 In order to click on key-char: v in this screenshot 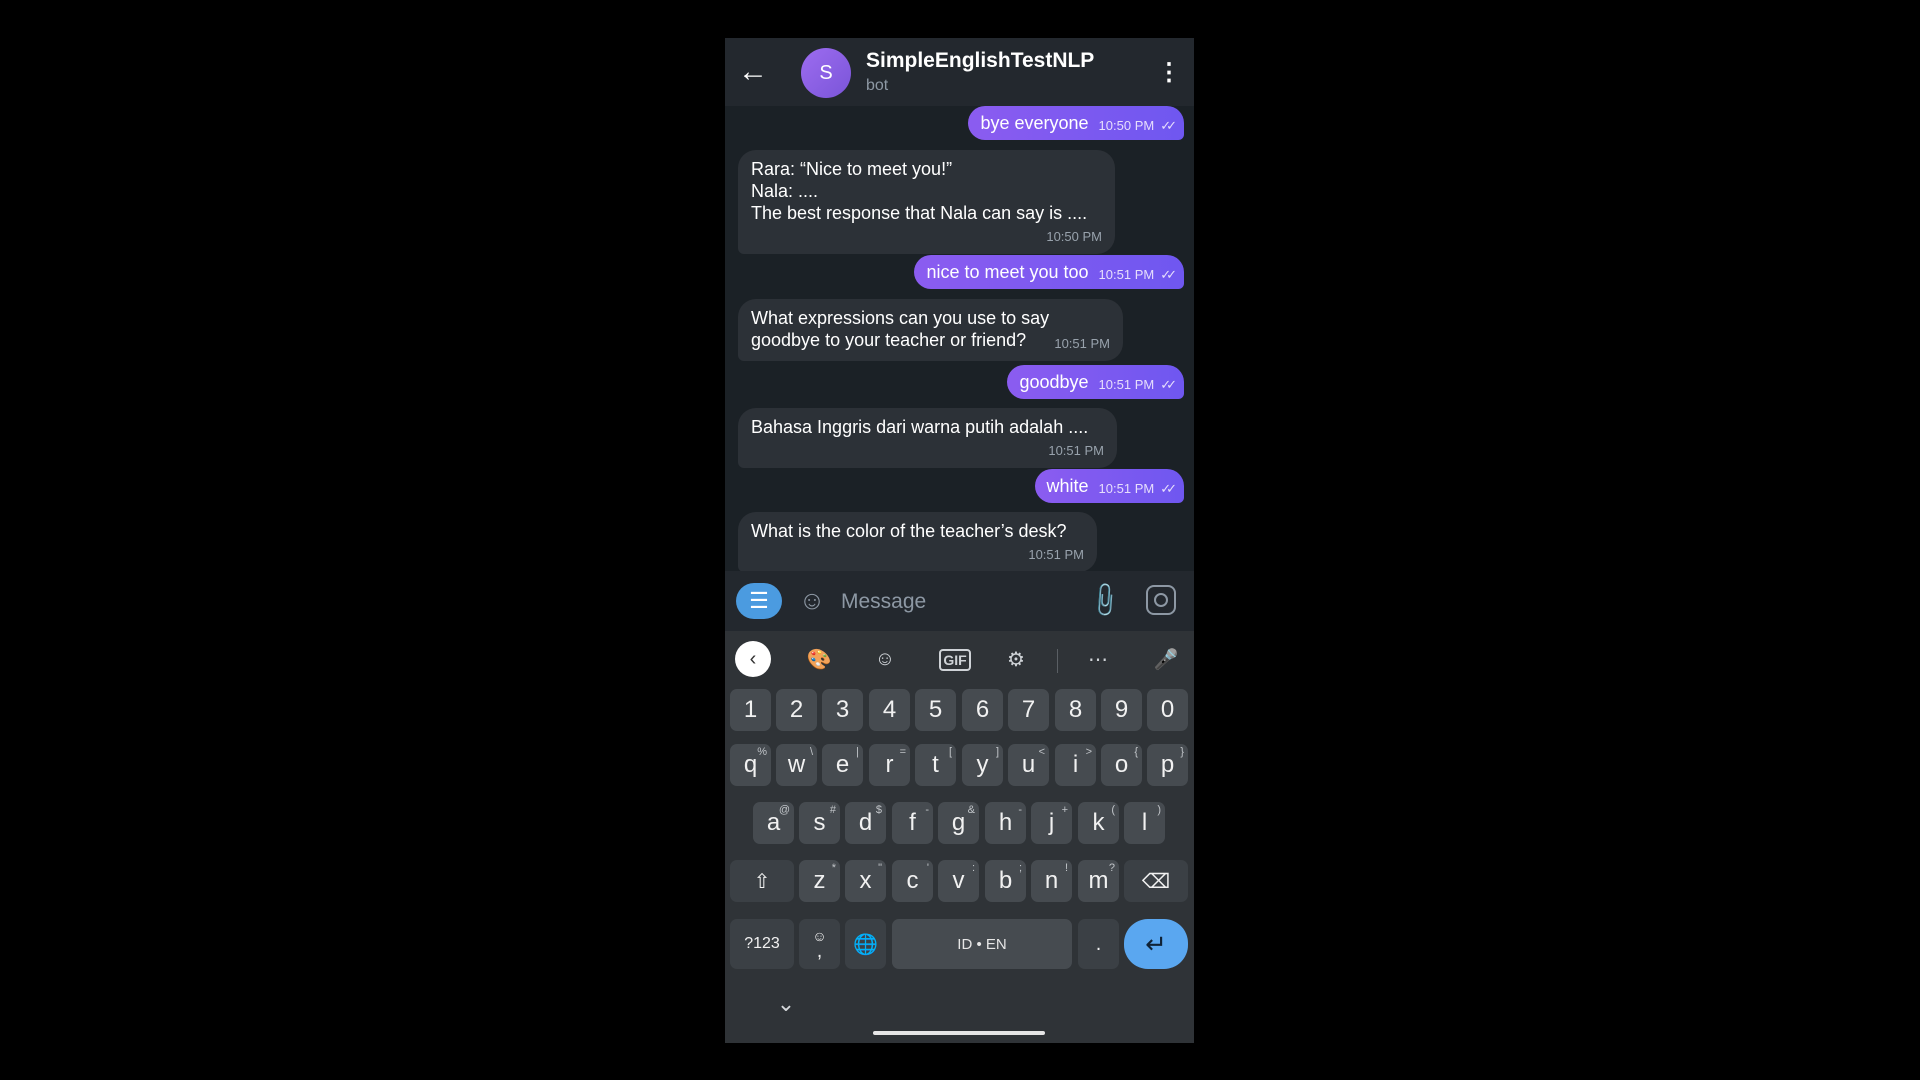, I will do `click(958, 880)`.